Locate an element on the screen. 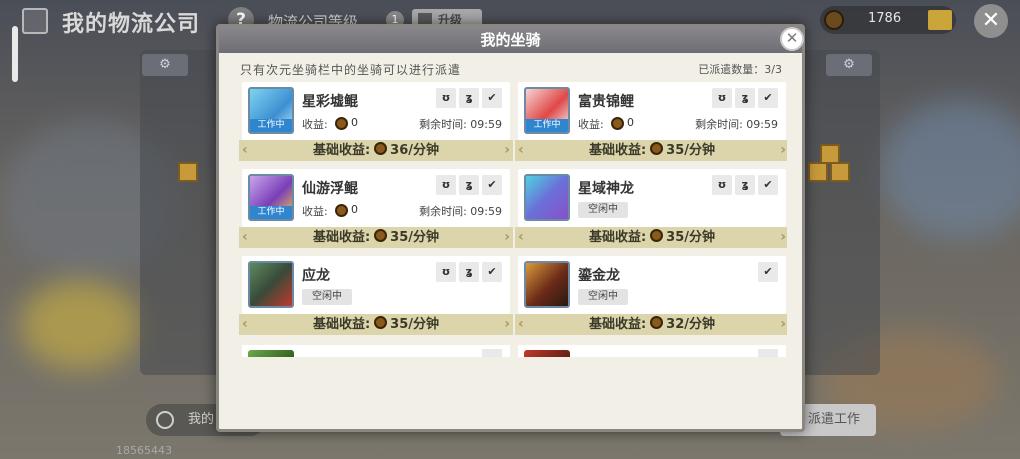 This screenshot has width=1020, height=459. mount-card: 星域神龙 ʊ ʓ ✔ 空闲中 ‹ 基础收益: 35/分钟 › is located at coordinates (651, 210).